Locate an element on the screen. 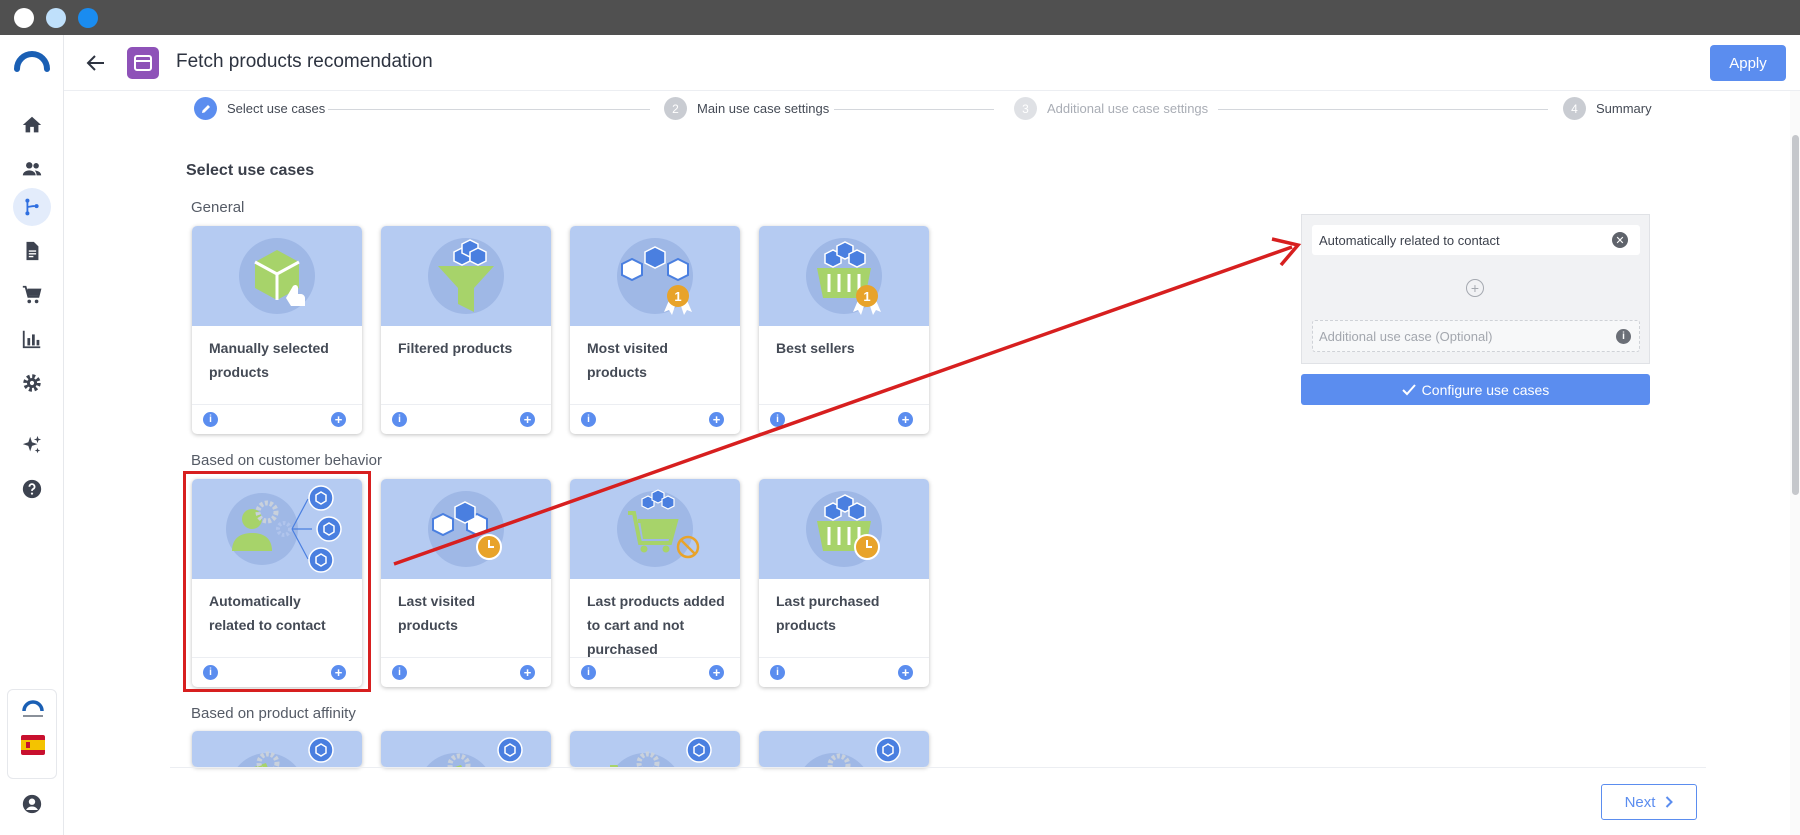 The width and height of the screenshot is (1800, 835). selection-highlight-box is located at coordinates (277, 581).